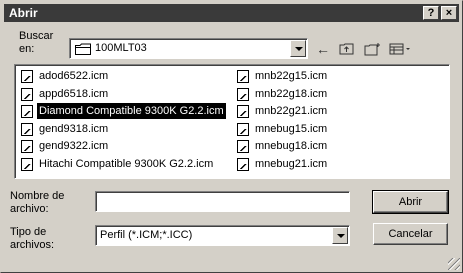 The height and width of the screenshot is (273, 463). Describe the element at coordinates (83, 49) in the screenshot. I see `folder-icon` at that location.